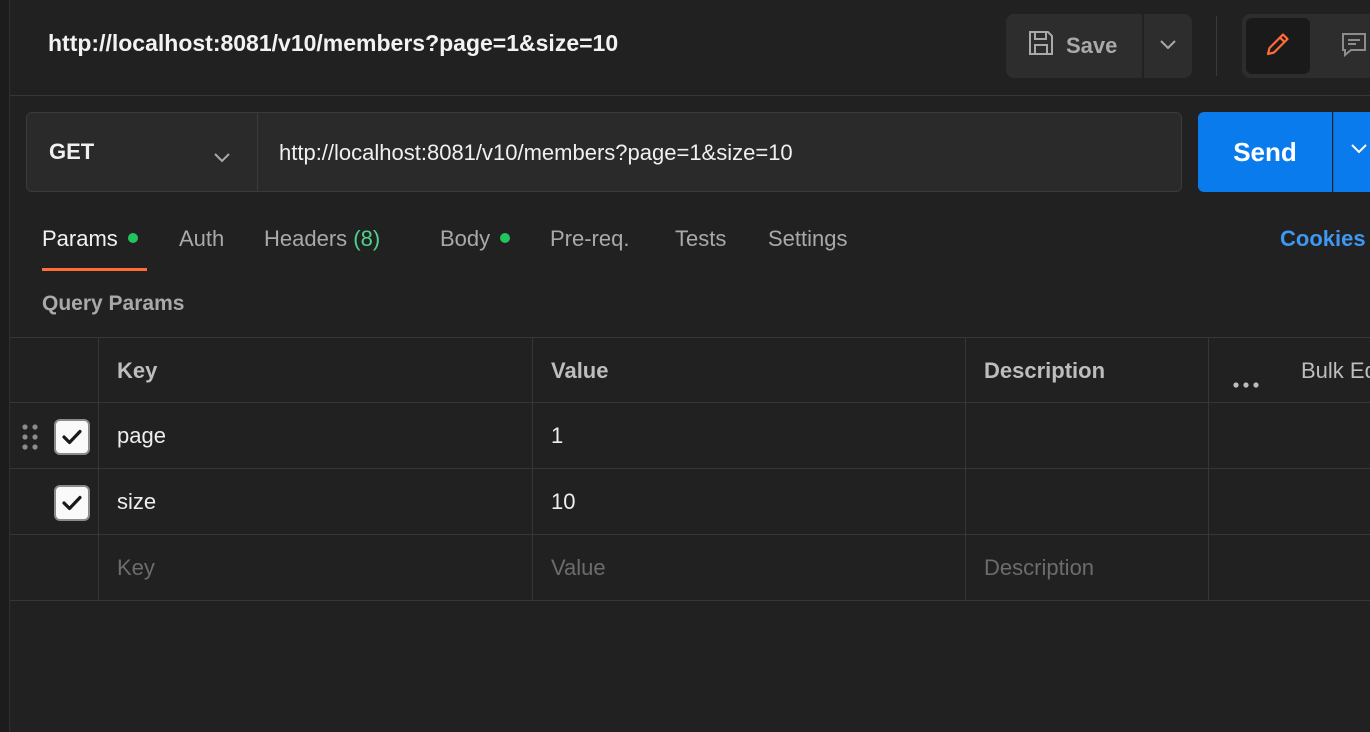  I want to click on edit-mode-button, so click(1278, 46).